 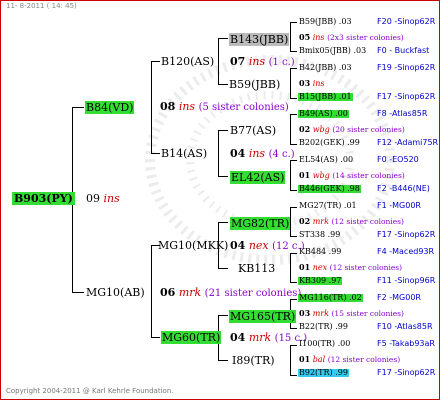 I want to click on gen4-father-source-3: F0 -EO520, so click(x=398, y=159).